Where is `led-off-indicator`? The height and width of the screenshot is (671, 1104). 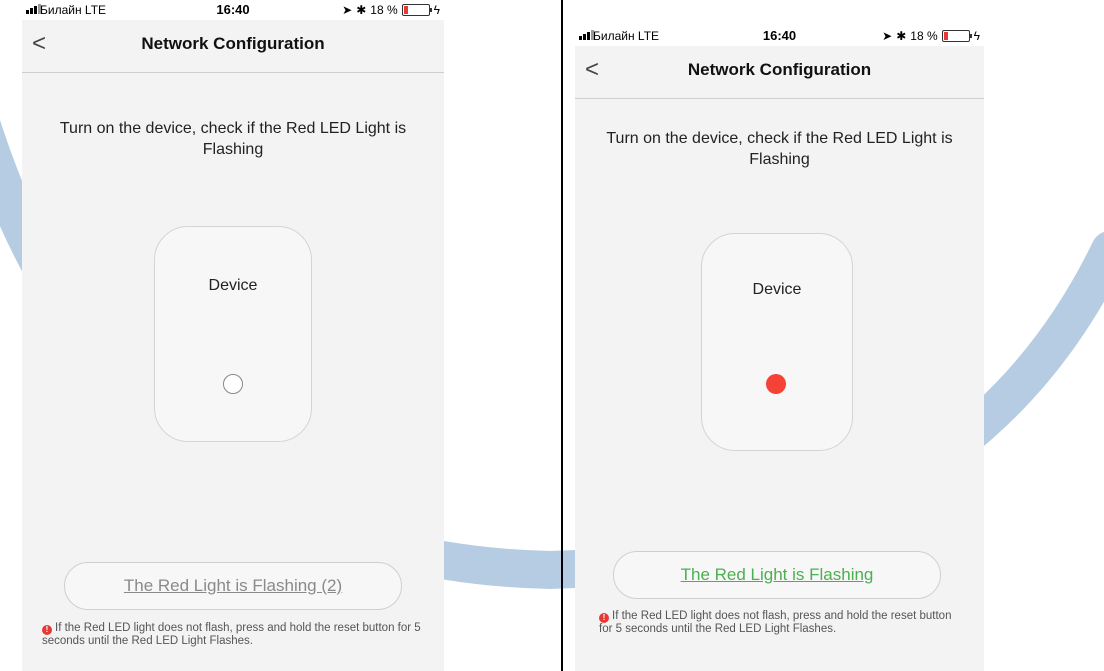 led-off-indicator is located at coordinates (233, 384).